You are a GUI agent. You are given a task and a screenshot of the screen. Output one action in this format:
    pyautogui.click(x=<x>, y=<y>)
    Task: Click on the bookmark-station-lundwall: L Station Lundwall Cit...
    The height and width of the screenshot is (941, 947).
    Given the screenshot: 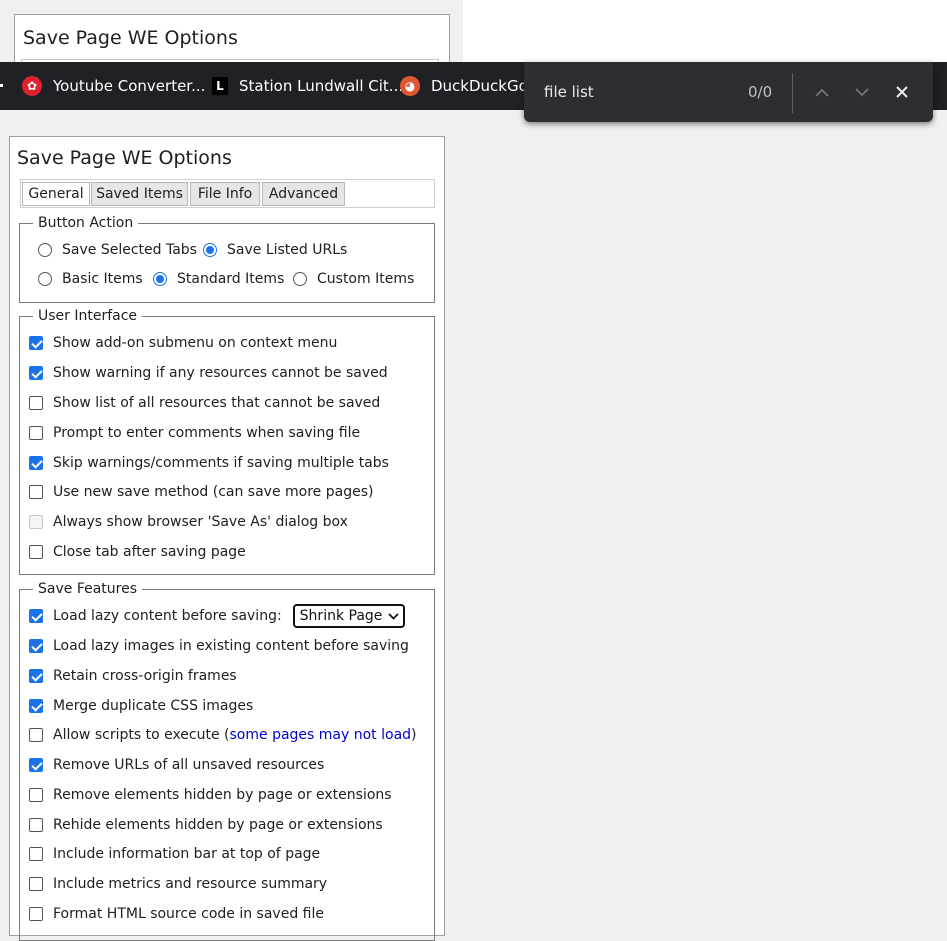 What is the action you would take?
    pyautogui.click(x=307, y=86)
    